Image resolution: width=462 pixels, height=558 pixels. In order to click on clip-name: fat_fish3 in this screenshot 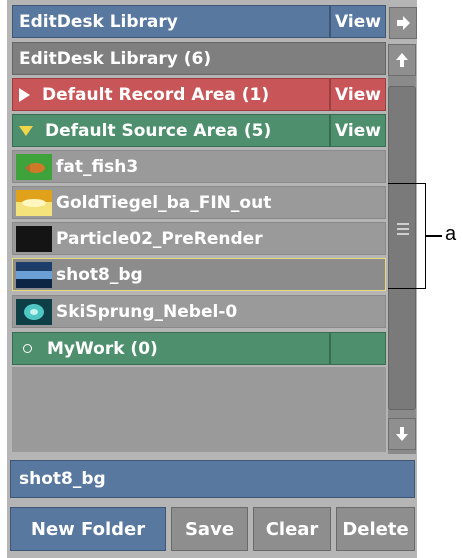, I will do `click(97, 166)`.